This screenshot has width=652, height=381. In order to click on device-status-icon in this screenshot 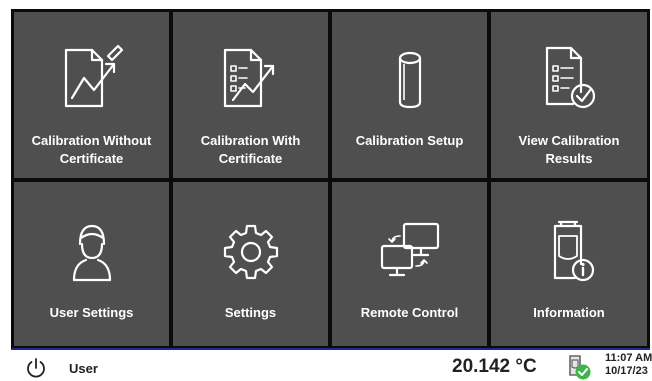, I will do `click(579, 367)`.